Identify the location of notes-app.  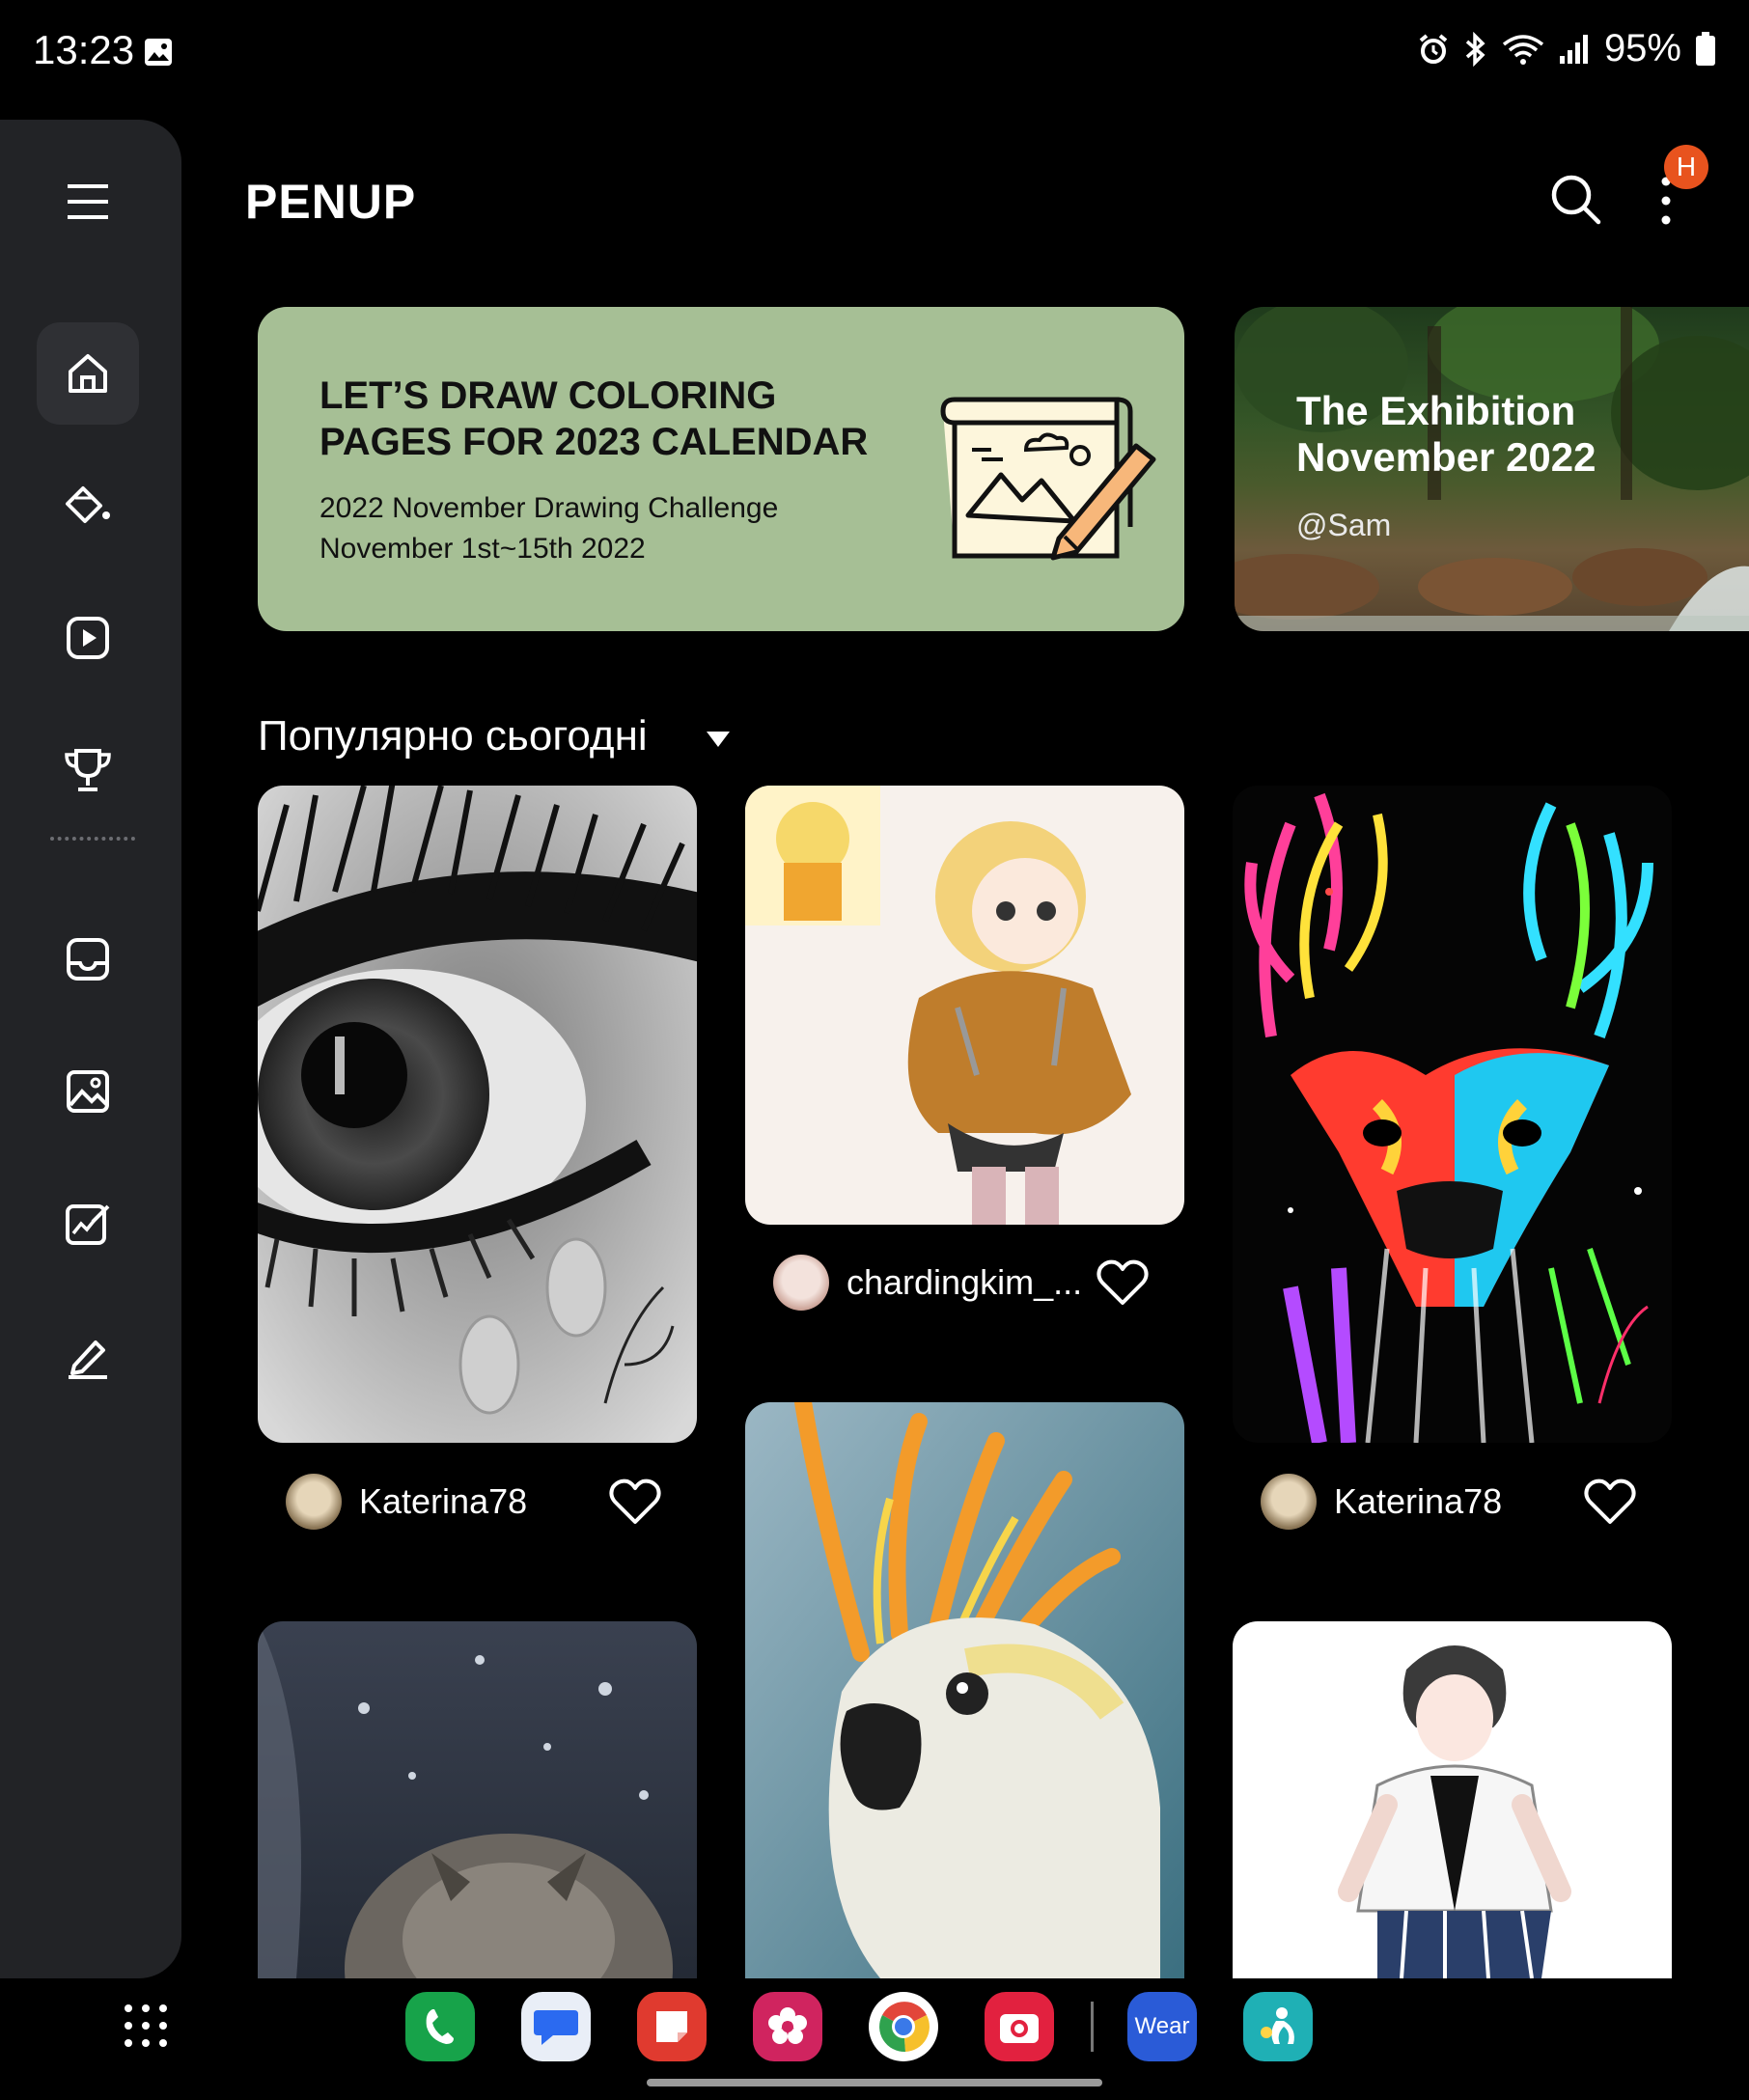
(672, 2026).